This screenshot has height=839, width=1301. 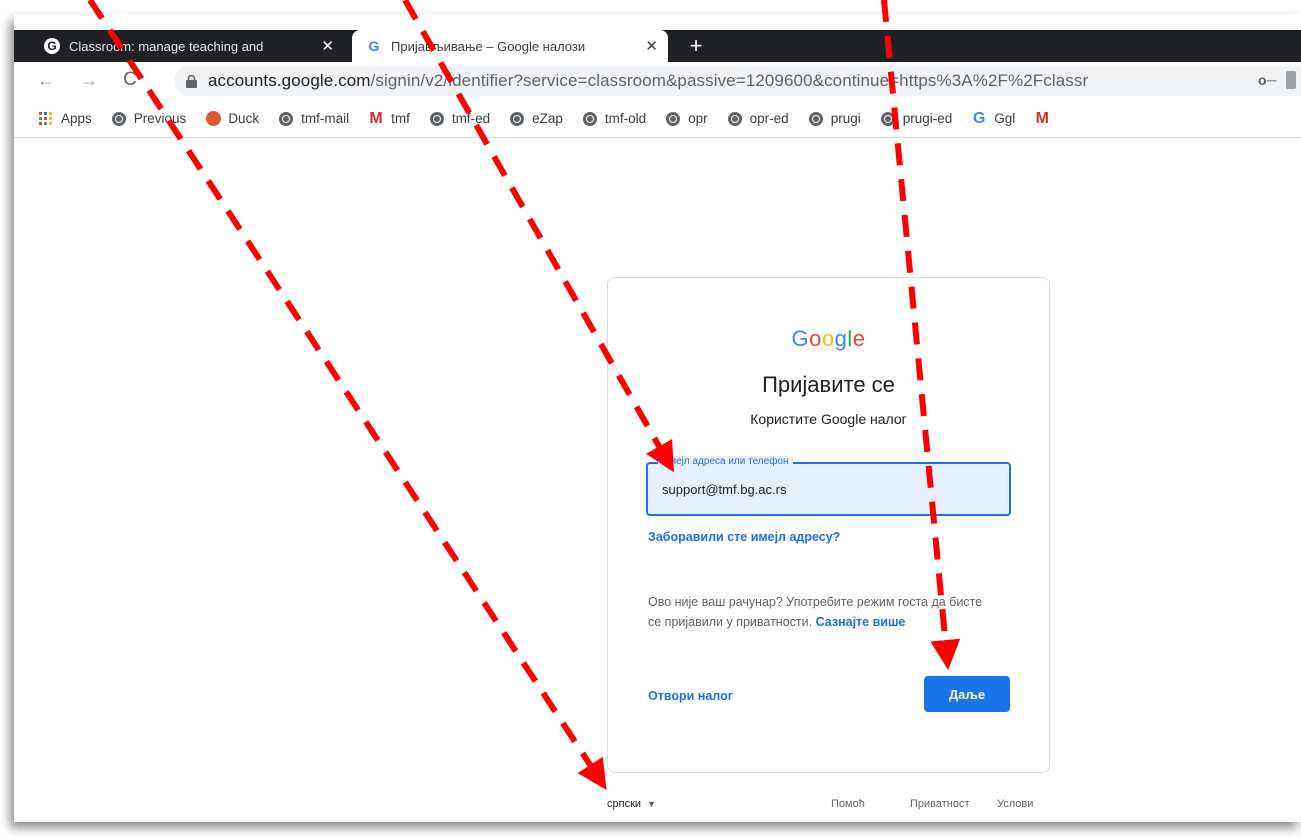 What do you see at coordinates (538, 236) in the screenshot?
I see `arrow-to-email-field` at bounding box center [538, 236].